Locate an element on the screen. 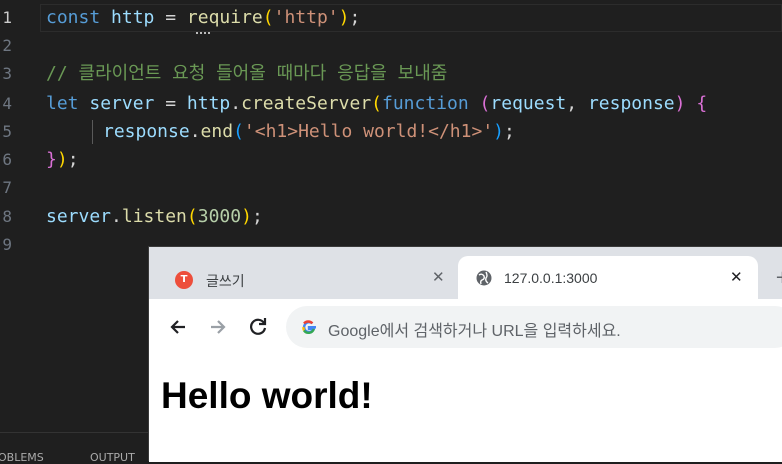  code-line: 2 is located at coordinates (391, 46).